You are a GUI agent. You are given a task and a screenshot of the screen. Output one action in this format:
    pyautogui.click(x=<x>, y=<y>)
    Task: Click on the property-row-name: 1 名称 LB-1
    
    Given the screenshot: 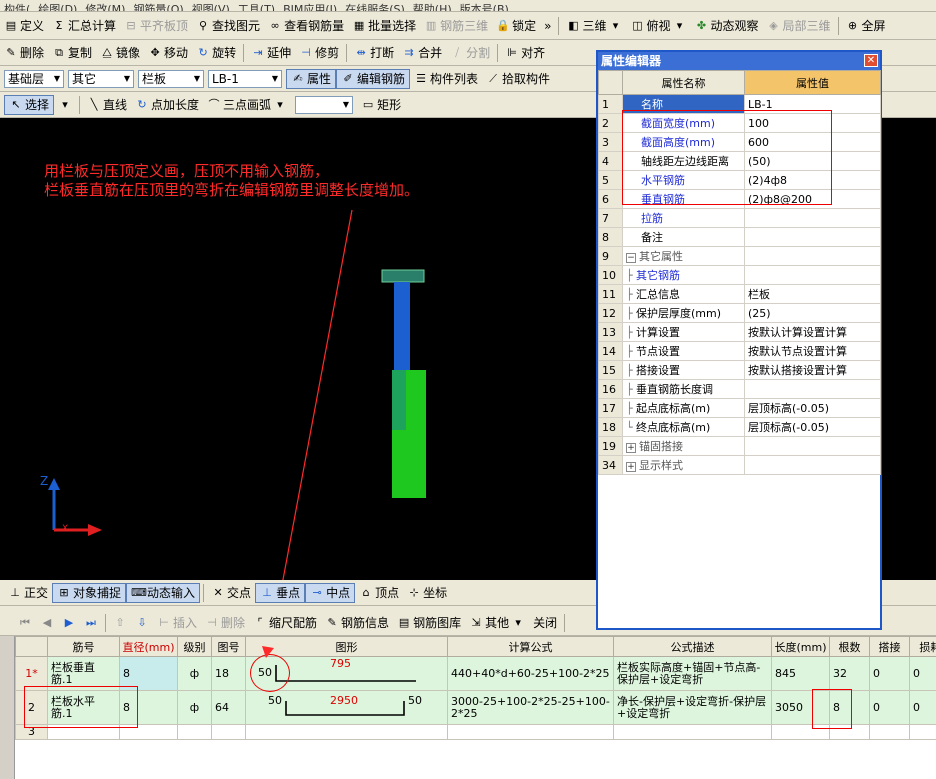 What is the action you would take?
    pyautogui.click(x=739, y=104)
    